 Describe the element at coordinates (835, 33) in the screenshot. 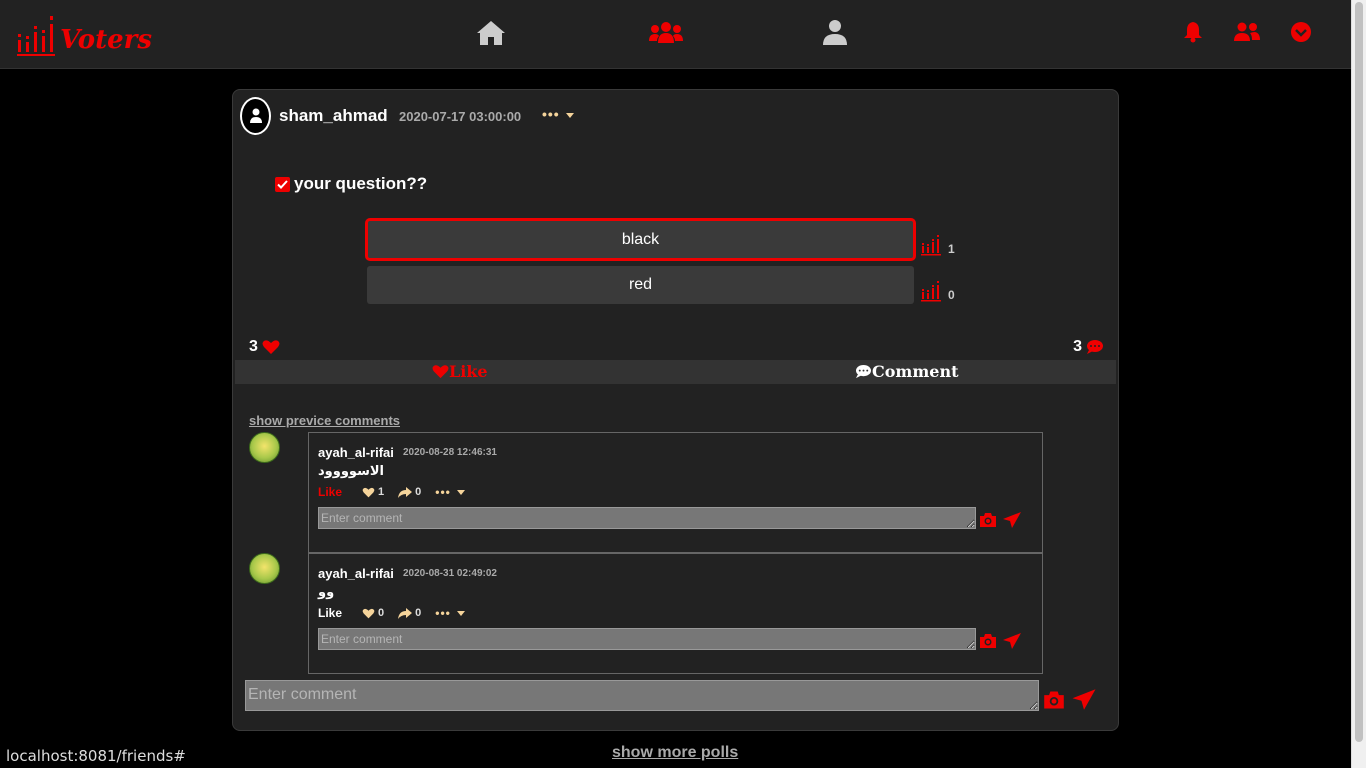

I see `user-icon` at that location.